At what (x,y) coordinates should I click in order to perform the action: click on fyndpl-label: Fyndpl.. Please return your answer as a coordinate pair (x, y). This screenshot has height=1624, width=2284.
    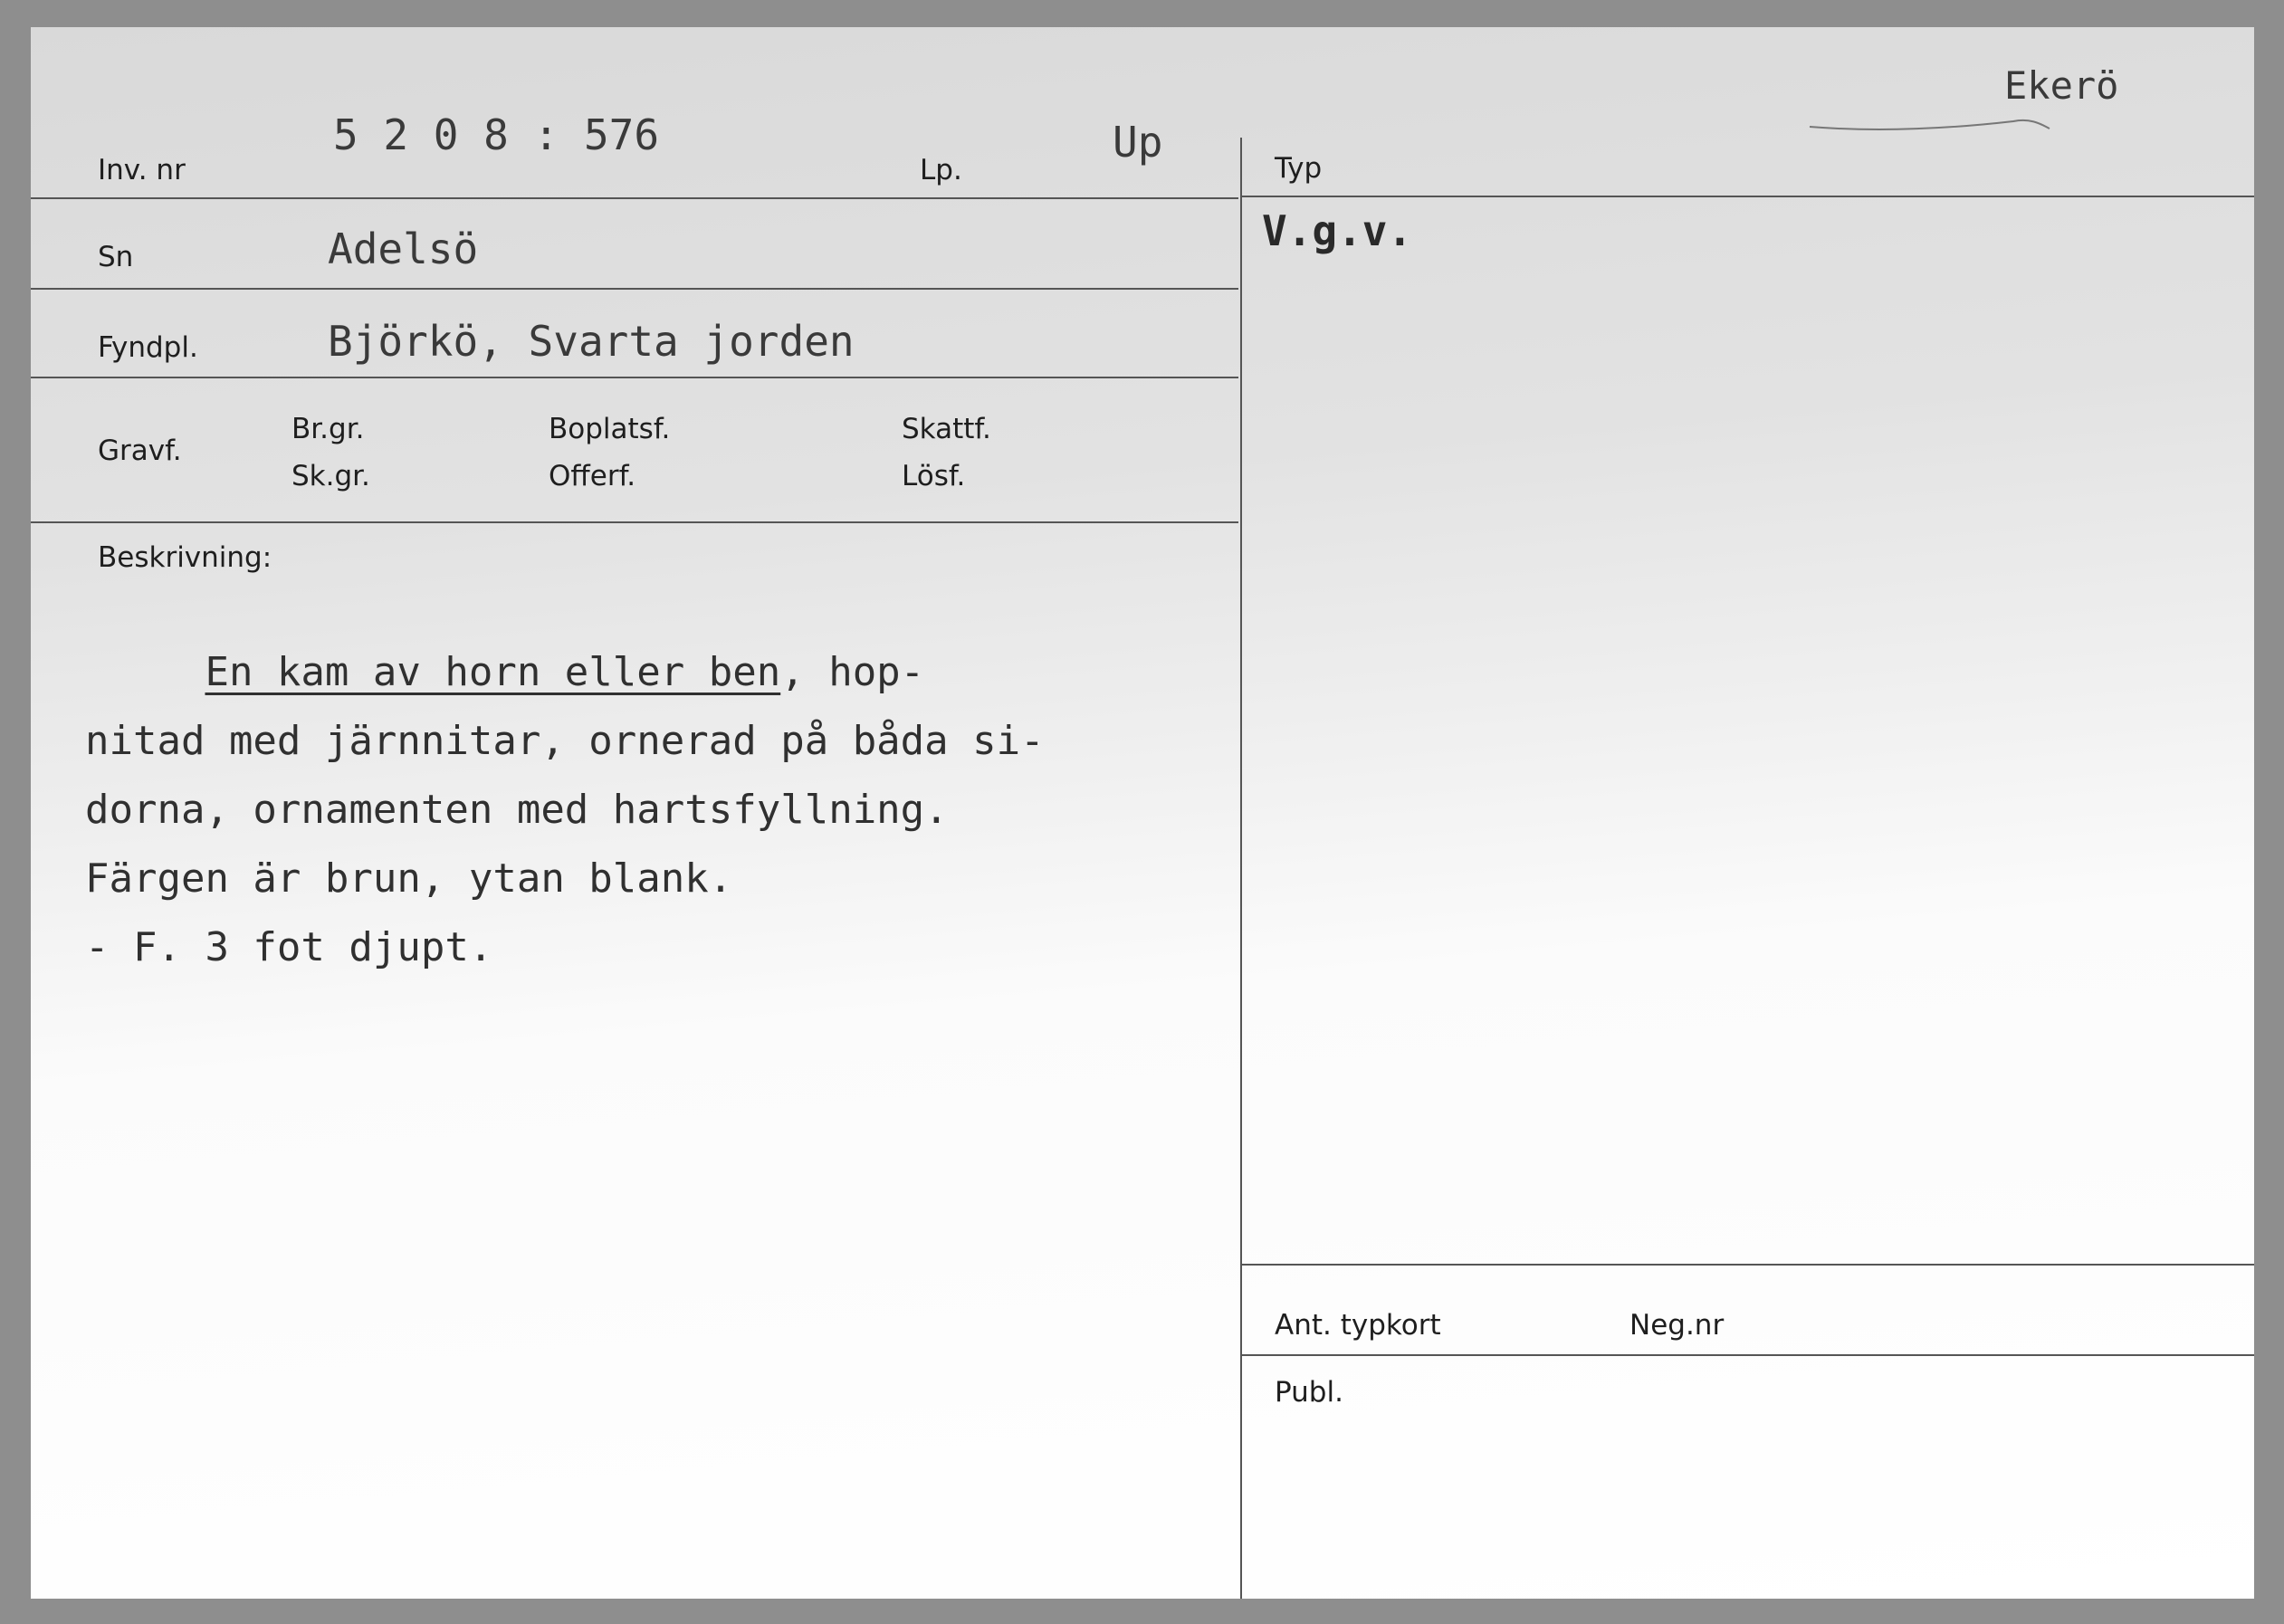
    Looking at the image, I should click on (148, 347).